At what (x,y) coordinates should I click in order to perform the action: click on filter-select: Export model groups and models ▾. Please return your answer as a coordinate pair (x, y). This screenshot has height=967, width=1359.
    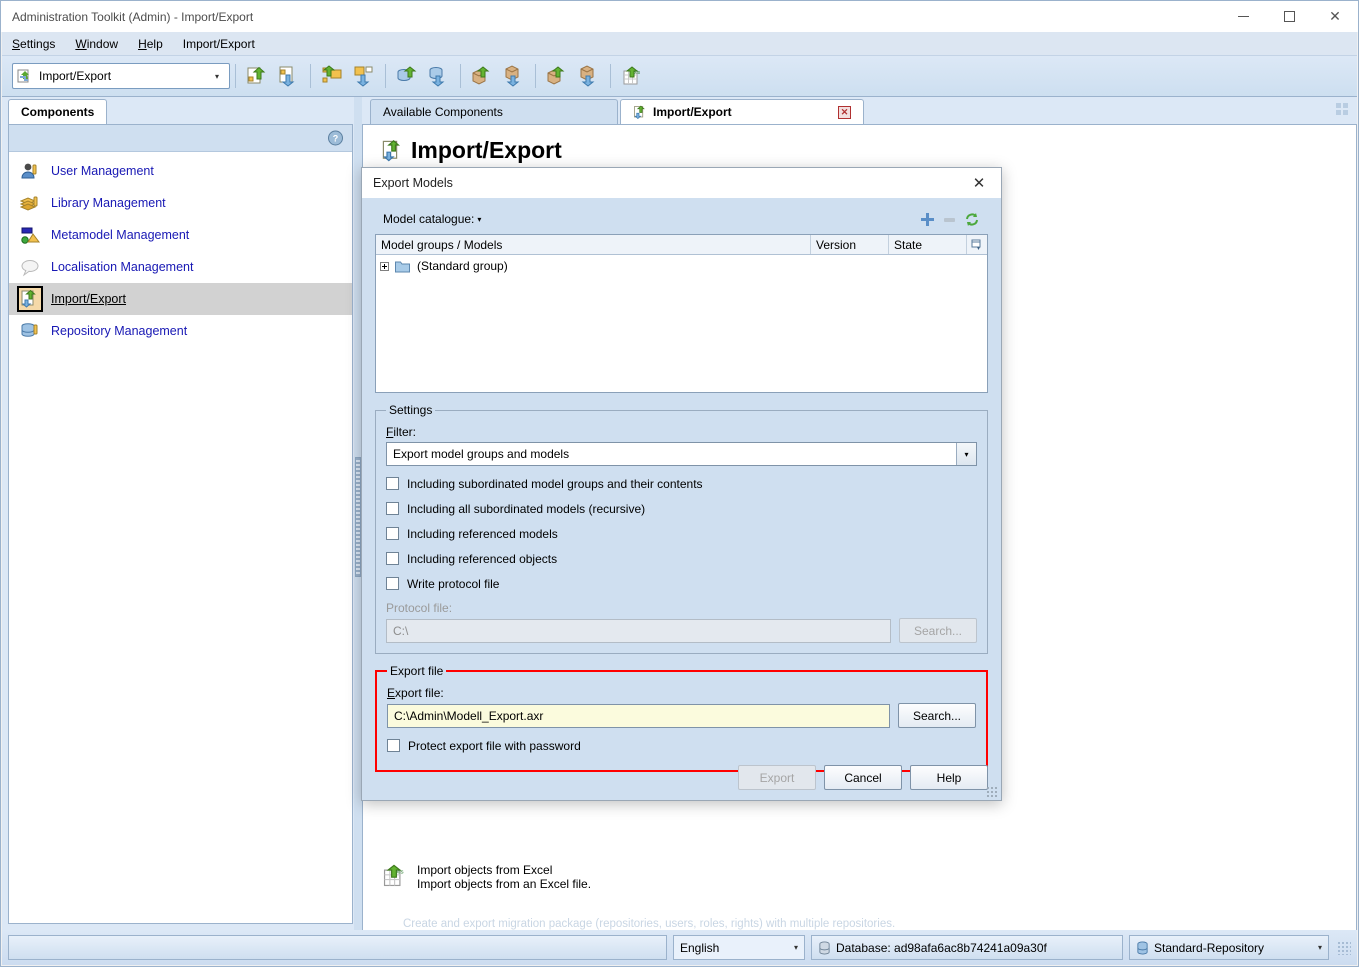
    Looking at the image, I should click on (681, 454).